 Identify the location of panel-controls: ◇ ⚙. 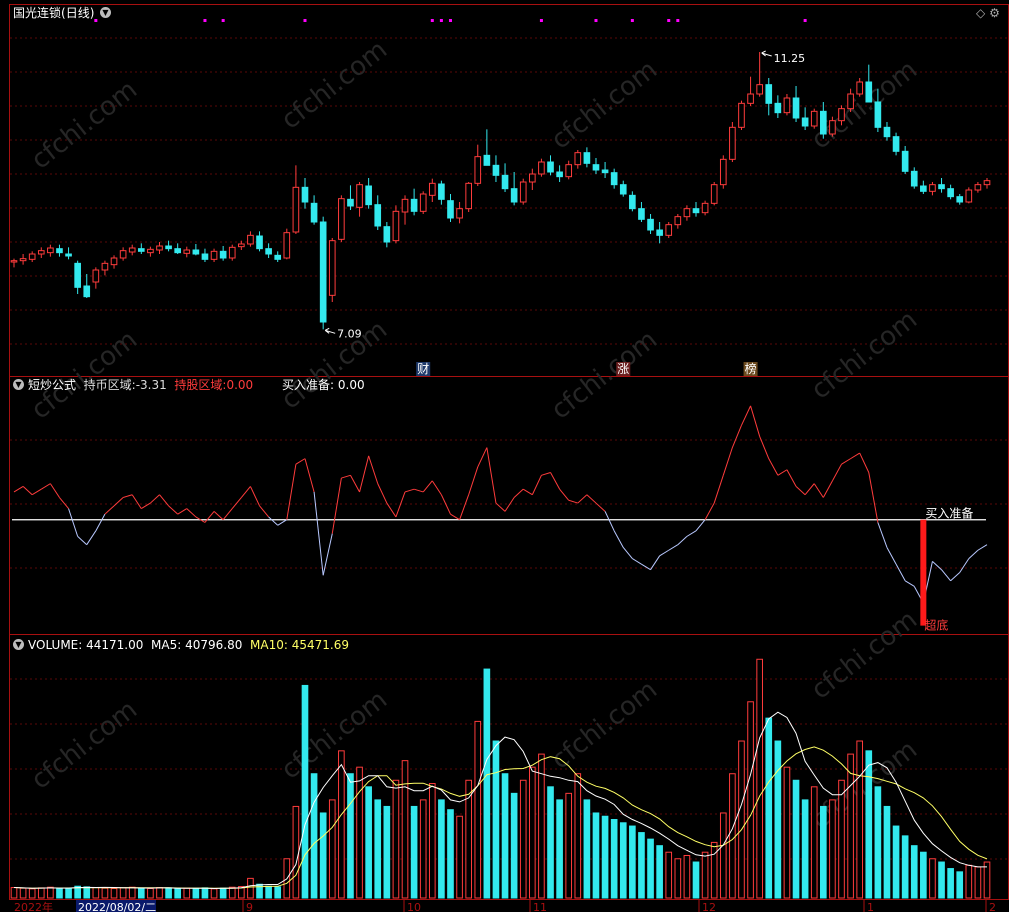
(988, 13).